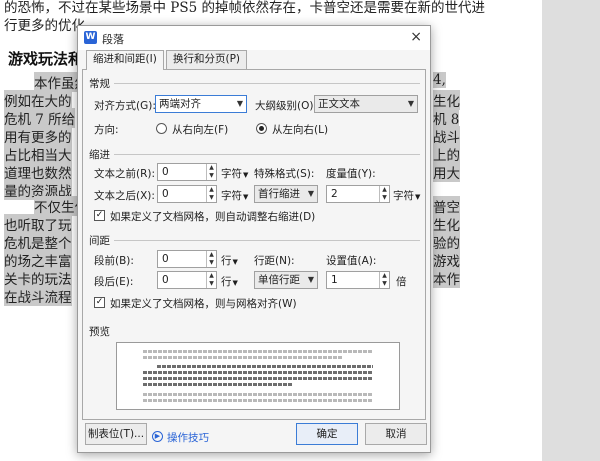  What do you see at coordinates (38, 260) in the screenshot?
I see `doc-line: 的场之丰富` at bounding box center [38, 260].